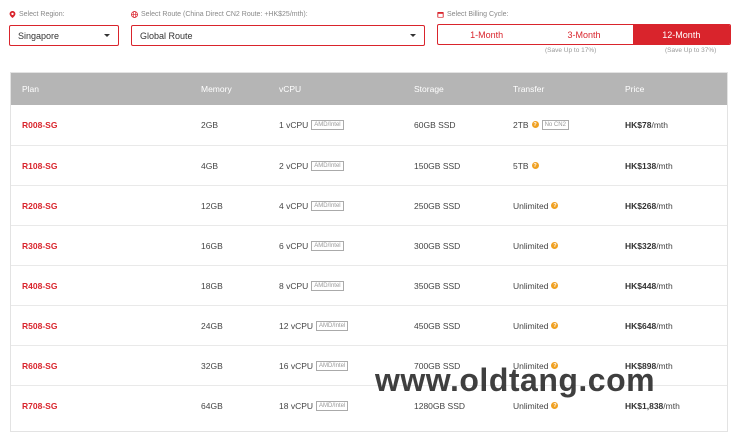 This screenshot has height=434, width=740. What do you see at coordinates (435, 124) in the screenshot?
I see `storage-value: 60GB SSD` at bounding box center [435, 124].